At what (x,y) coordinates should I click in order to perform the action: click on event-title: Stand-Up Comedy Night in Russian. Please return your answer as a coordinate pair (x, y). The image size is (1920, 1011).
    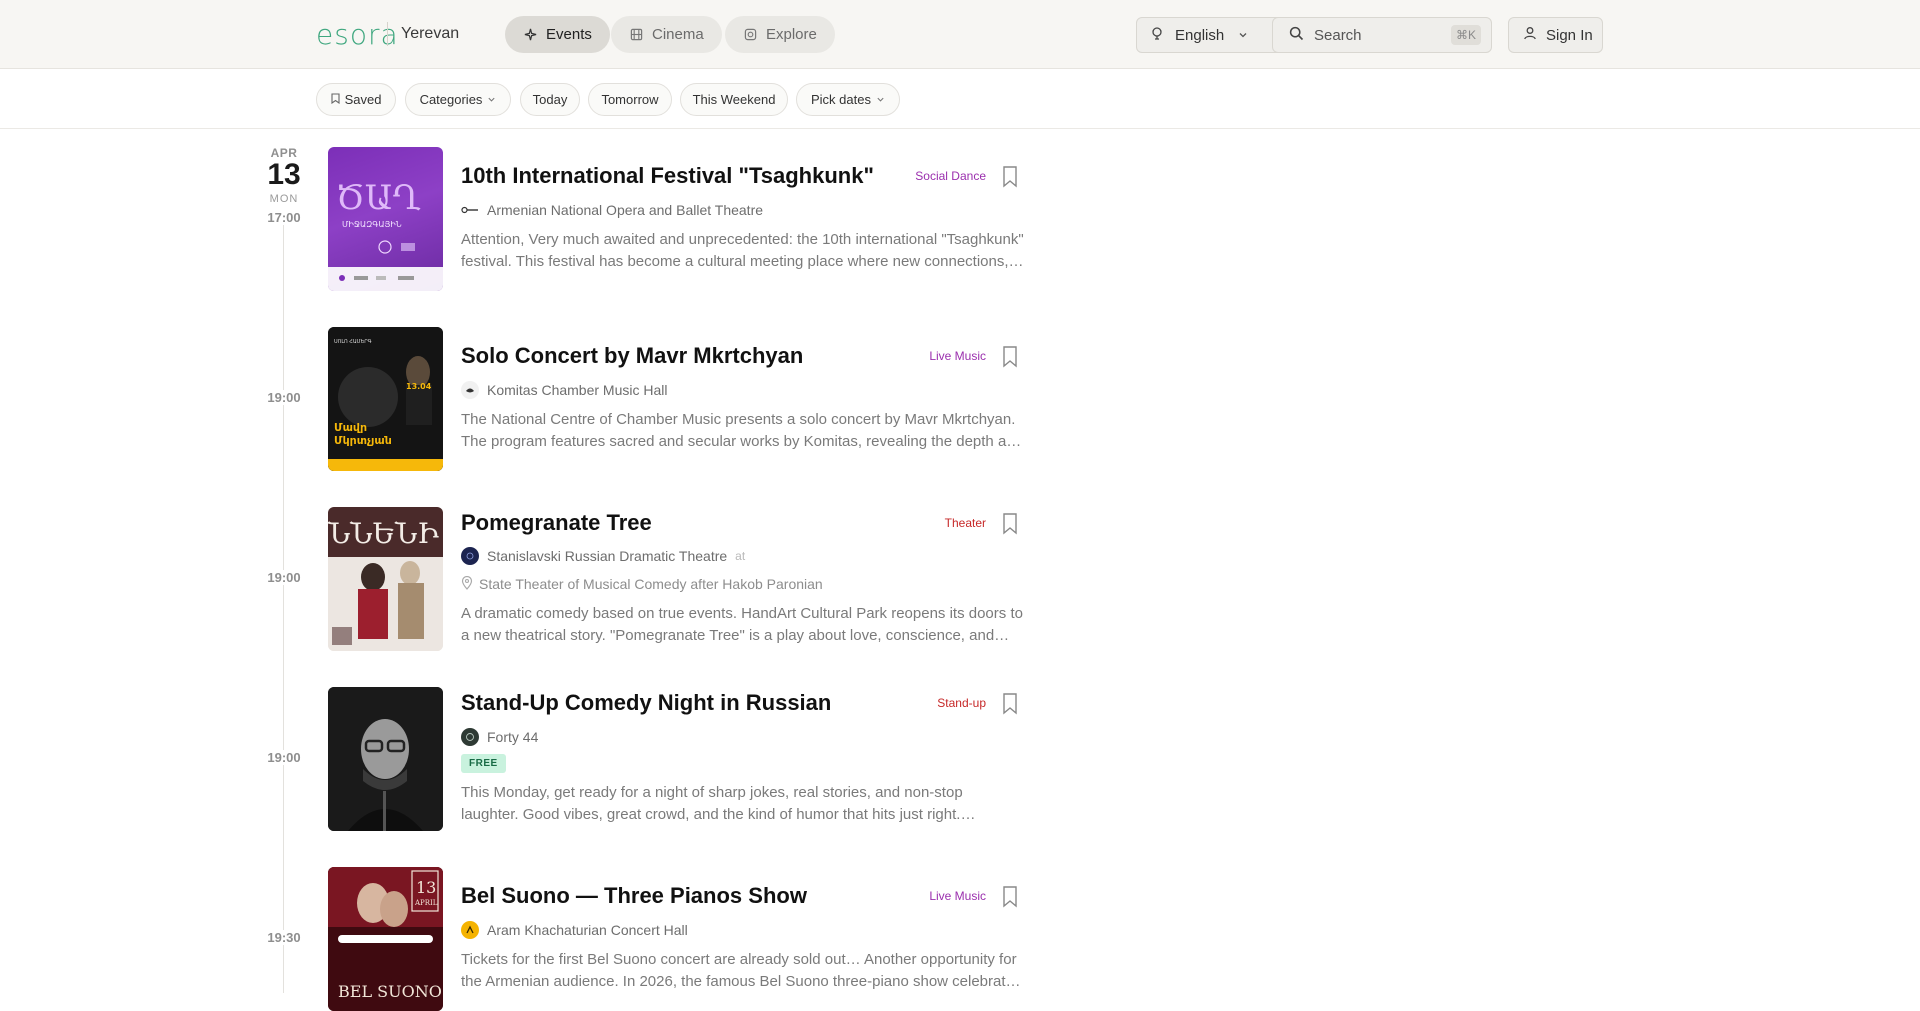
    Looking at the image, I should click on (646, 703).